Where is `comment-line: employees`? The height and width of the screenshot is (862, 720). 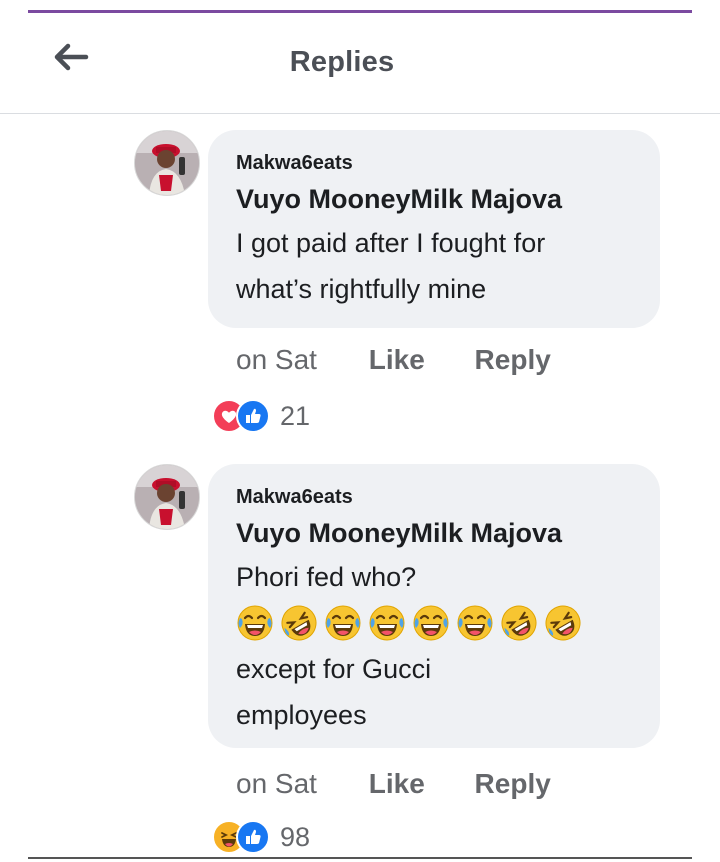
comment-line: employees is located at coordinates (301, 715).